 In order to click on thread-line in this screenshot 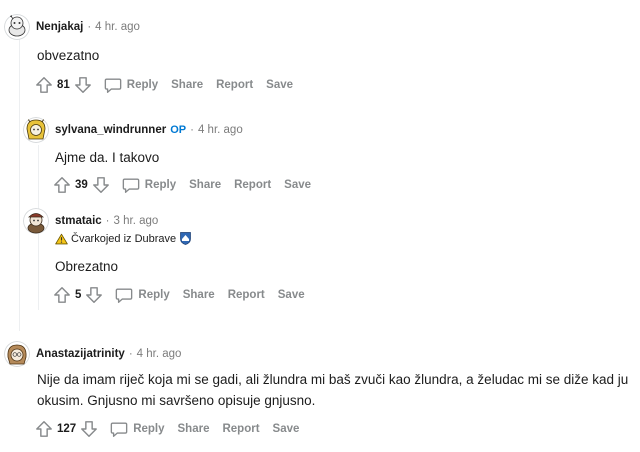, I will do `click(19, 183)`.